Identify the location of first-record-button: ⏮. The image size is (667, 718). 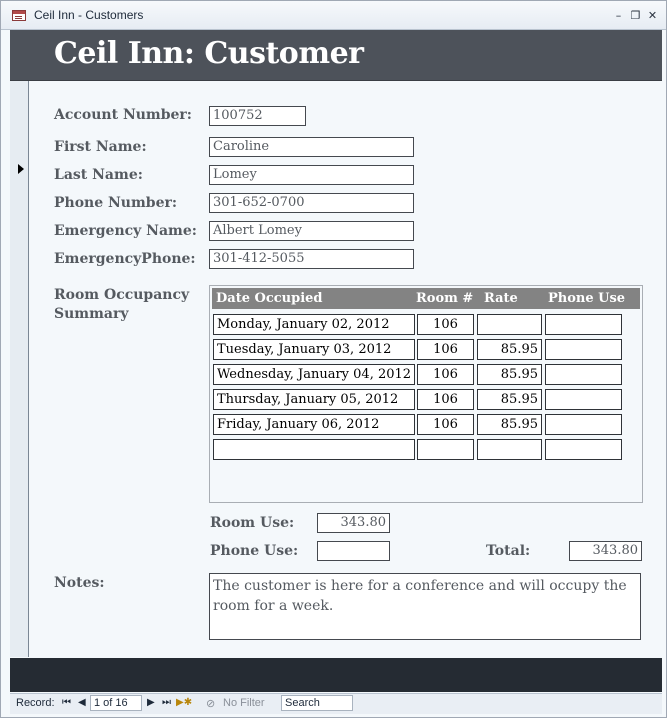
(66, 702).